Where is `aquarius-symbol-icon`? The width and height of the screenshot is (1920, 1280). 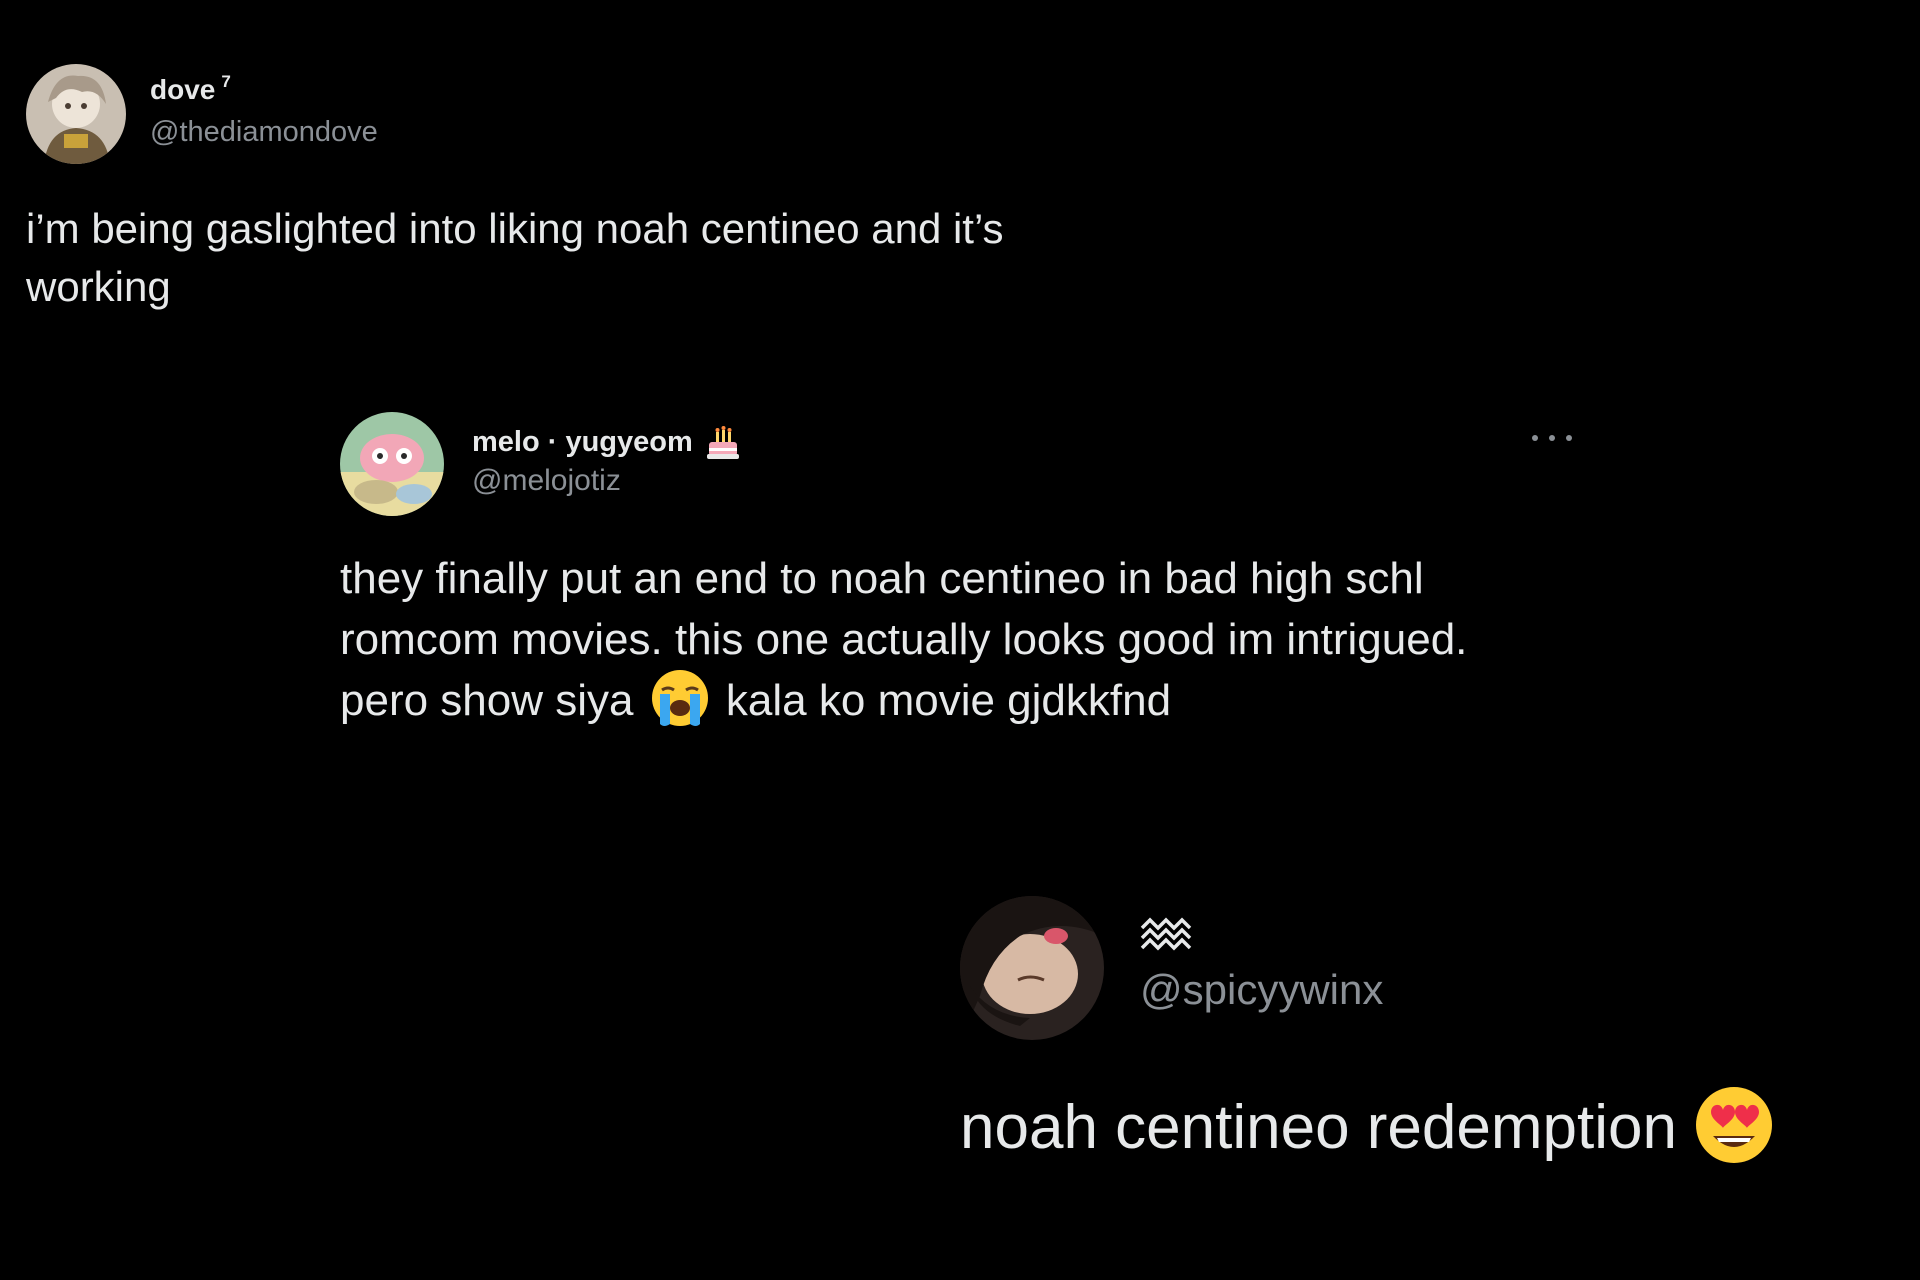 aquarius-symbol-icon is located at coordinates (1166, 934).